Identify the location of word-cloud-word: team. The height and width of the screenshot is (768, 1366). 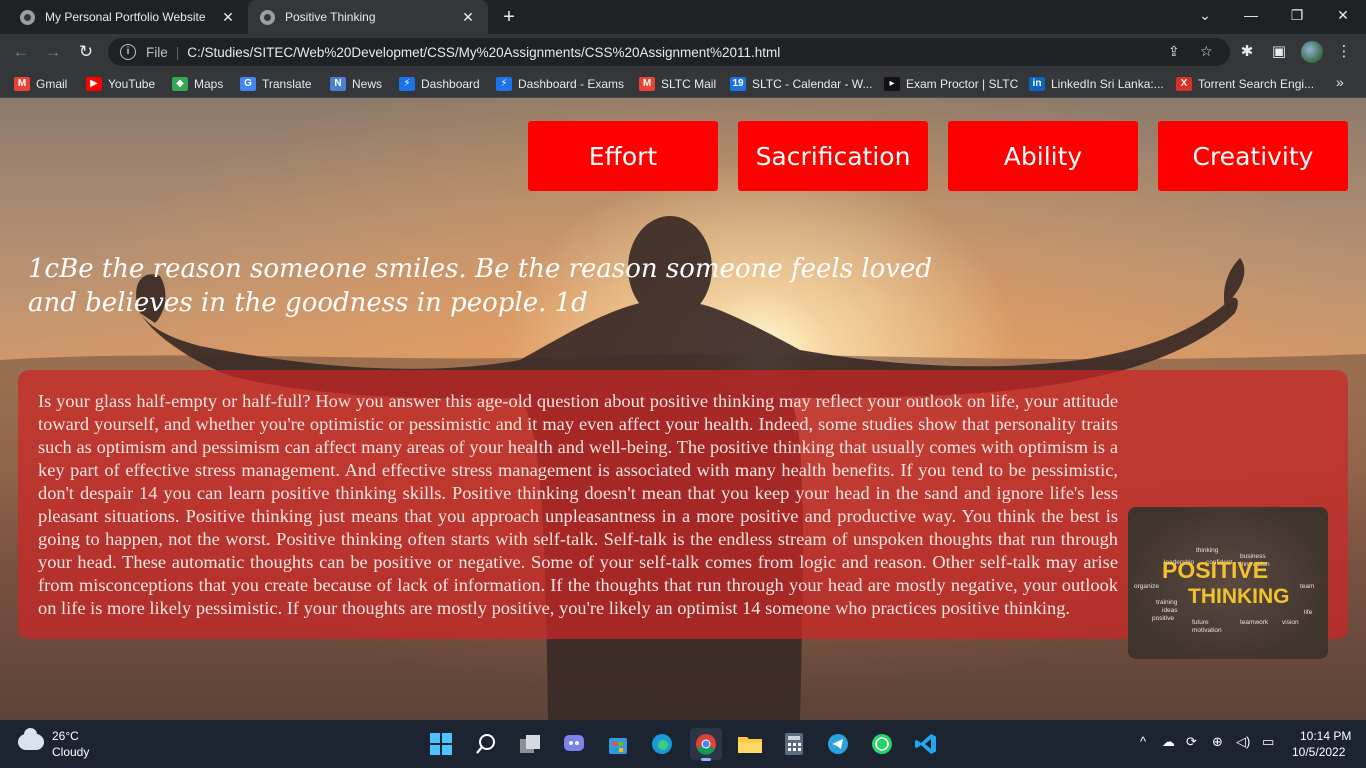
(1307, 586).